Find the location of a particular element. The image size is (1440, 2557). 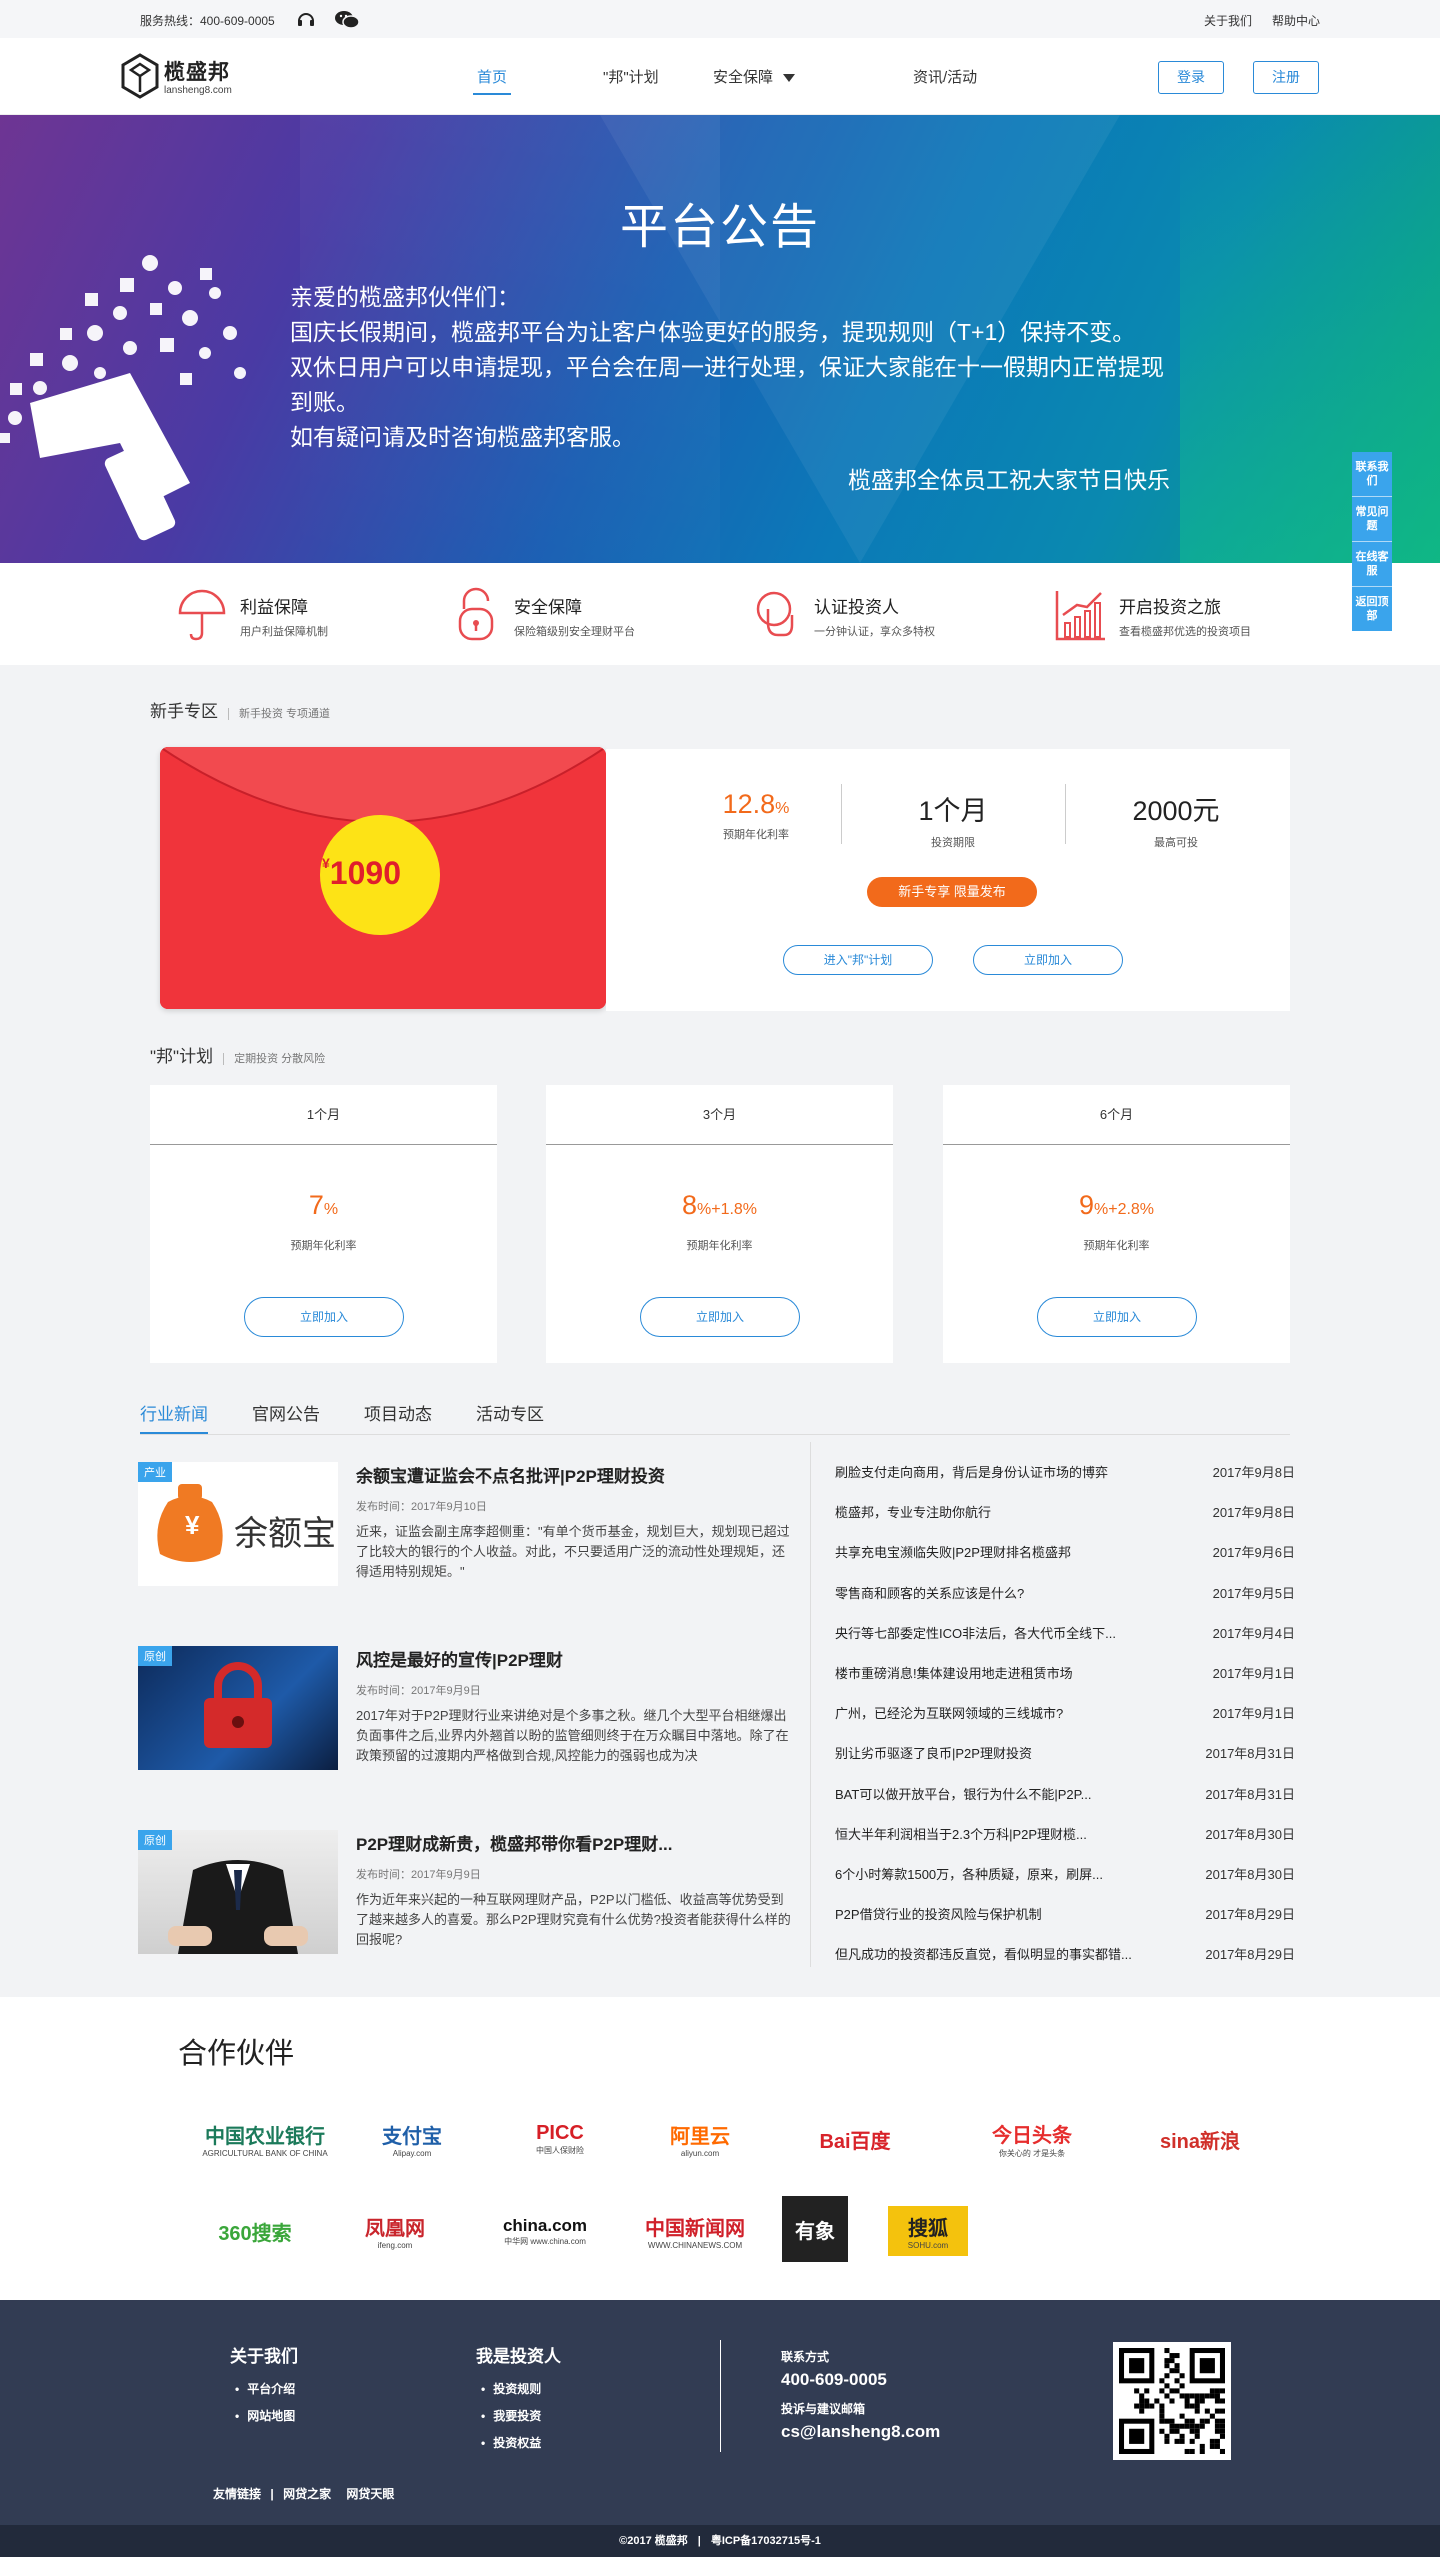

article-thumb-text: 余额宝 is located at coordinates (285, 1534).